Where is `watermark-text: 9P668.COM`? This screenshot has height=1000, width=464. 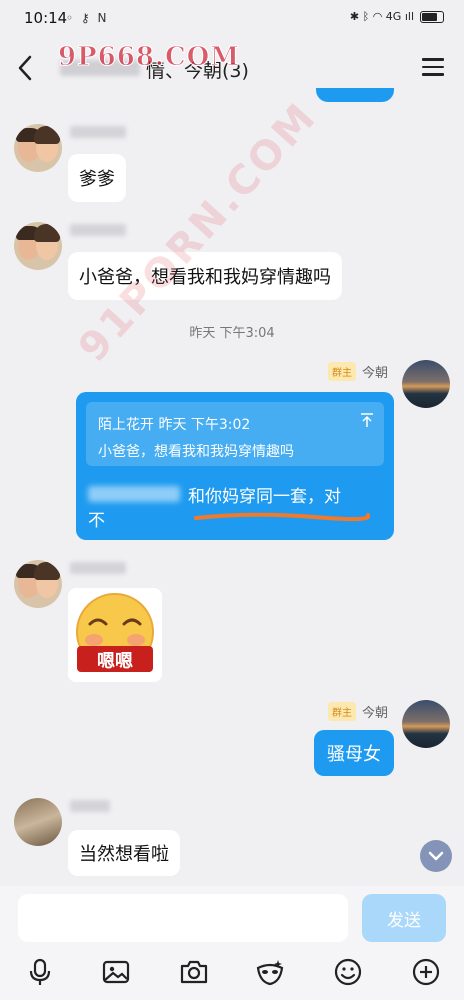 watermark-text: 9P668.COM is located at coordinates (149, 57).